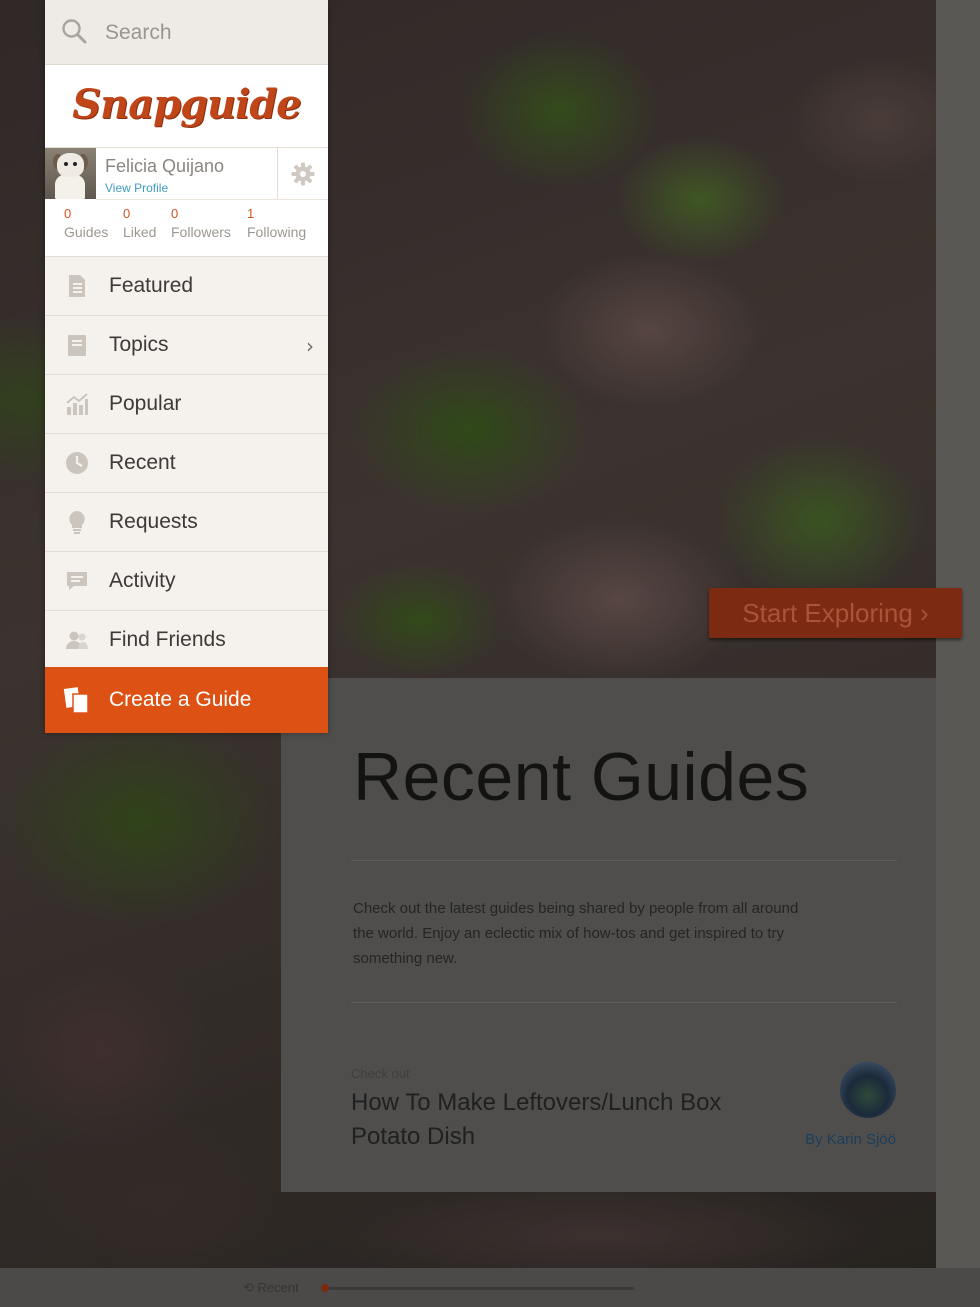  I want to click on lightbulb-icon, so click(77, 522).